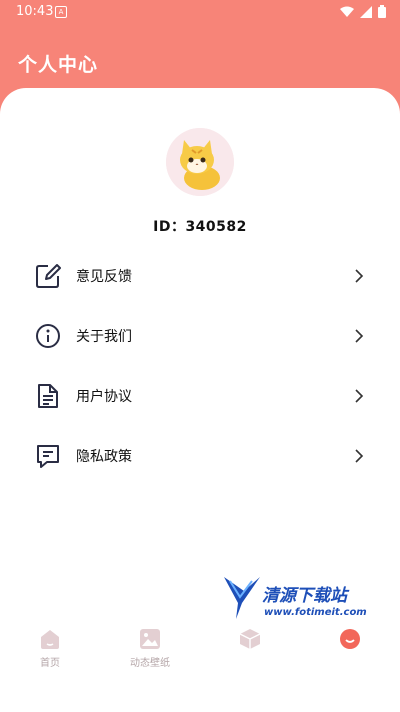  What do you see at coordinates (200, 648) in the screenshot?
I see `bottom-tab-bar: 首页 动态壁纸` at bounding box center [200, 648].